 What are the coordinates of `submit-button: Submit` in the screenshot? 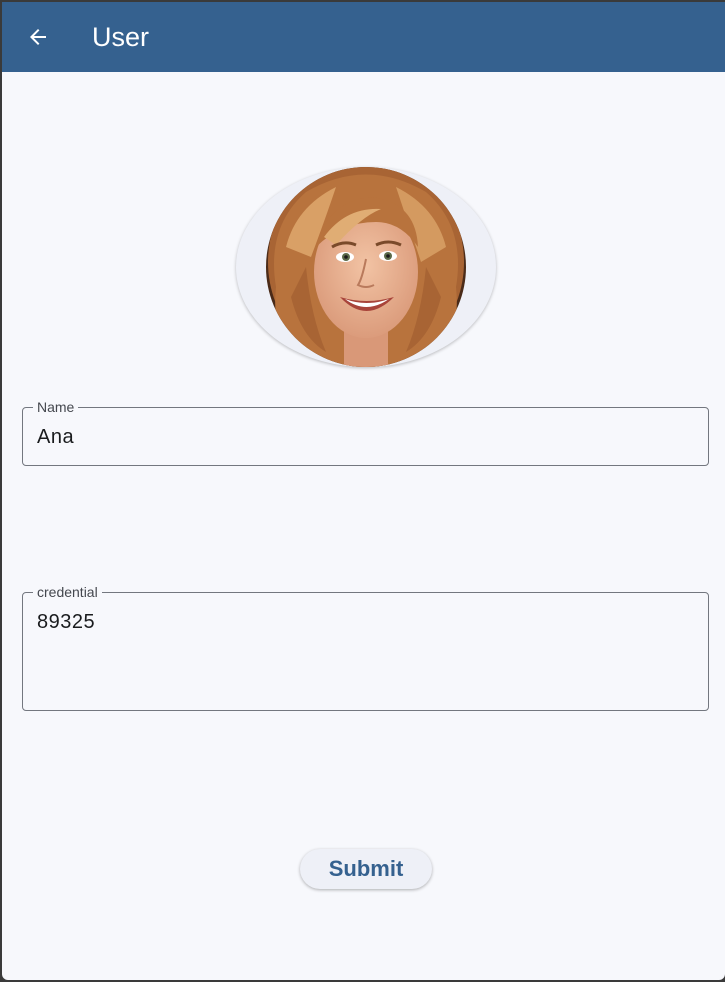 It's located at (366, 869).